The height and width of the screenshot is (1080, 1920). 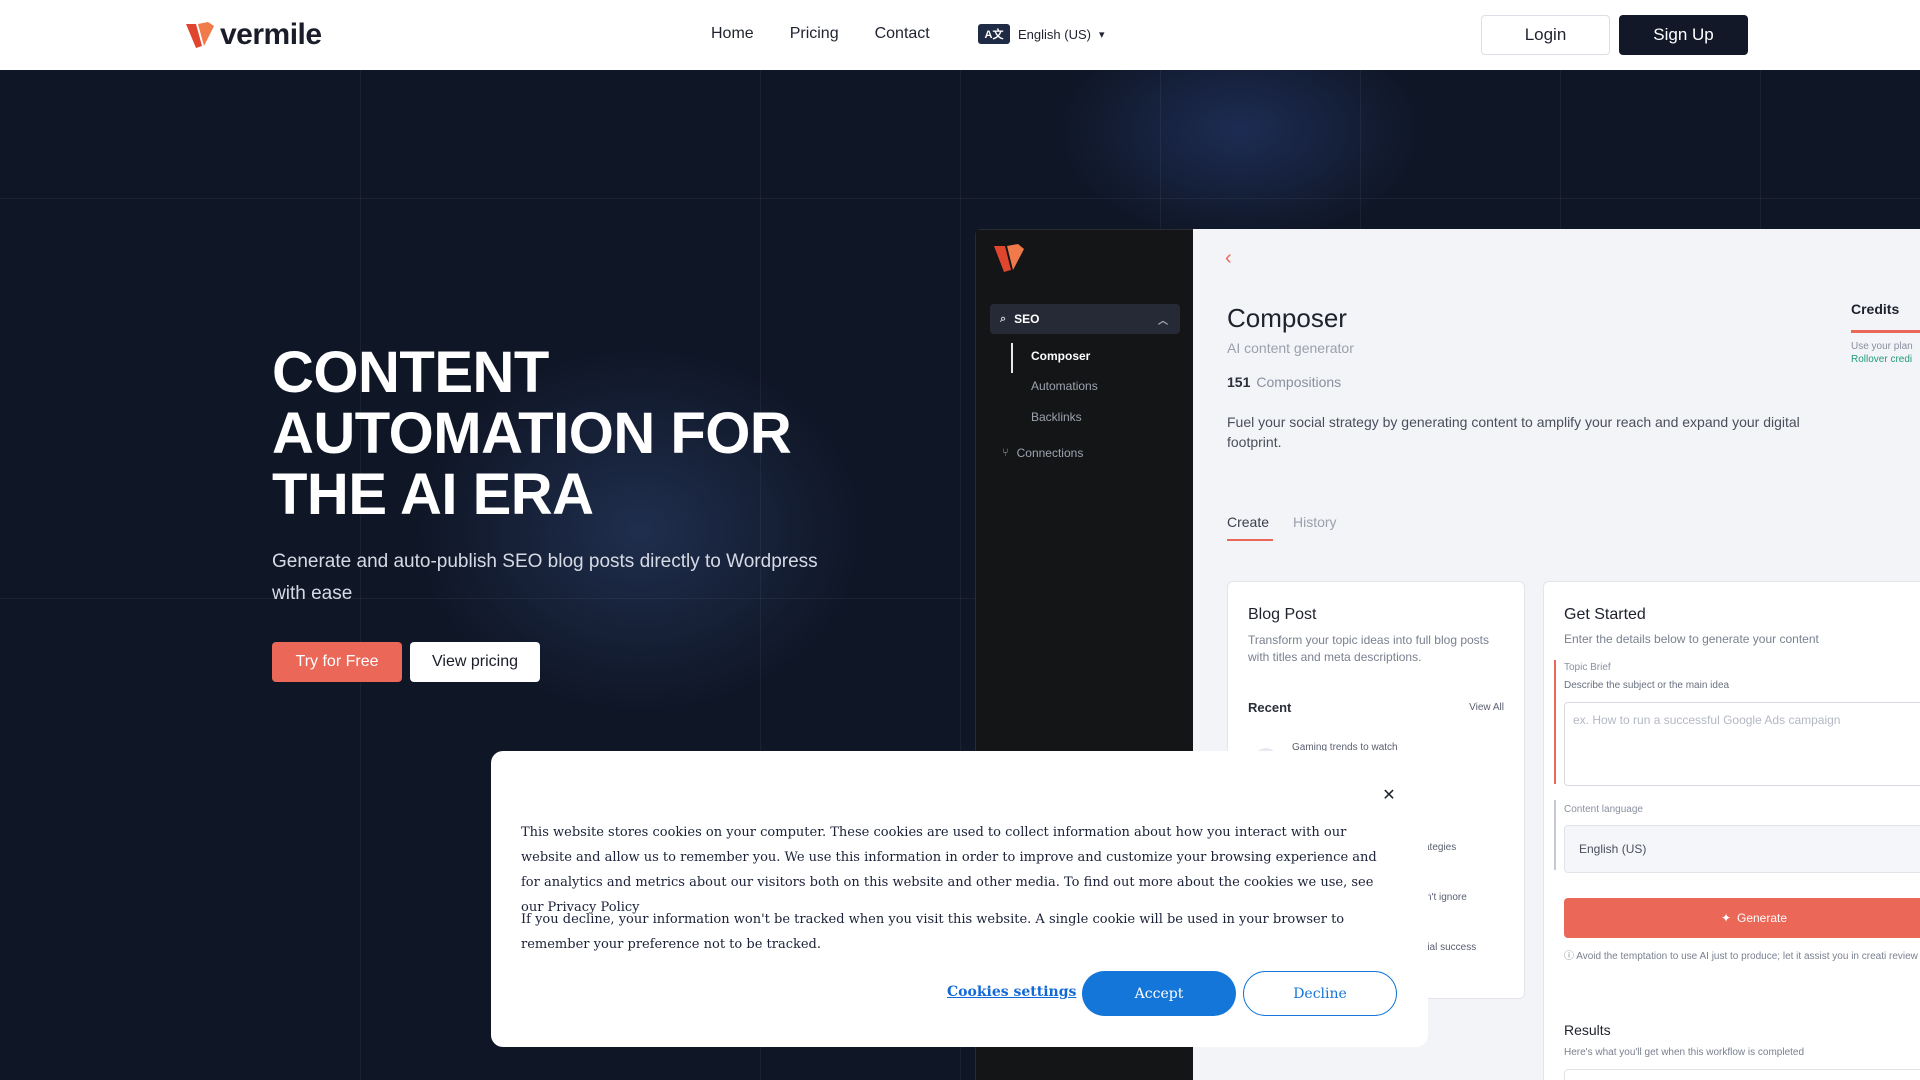 What do you see at coordinates (532, 433) in the screenshot?
I see `hero-title: CONTENT AUTOMATION FOR THE AI ERA` at bounding box center [532, 433].